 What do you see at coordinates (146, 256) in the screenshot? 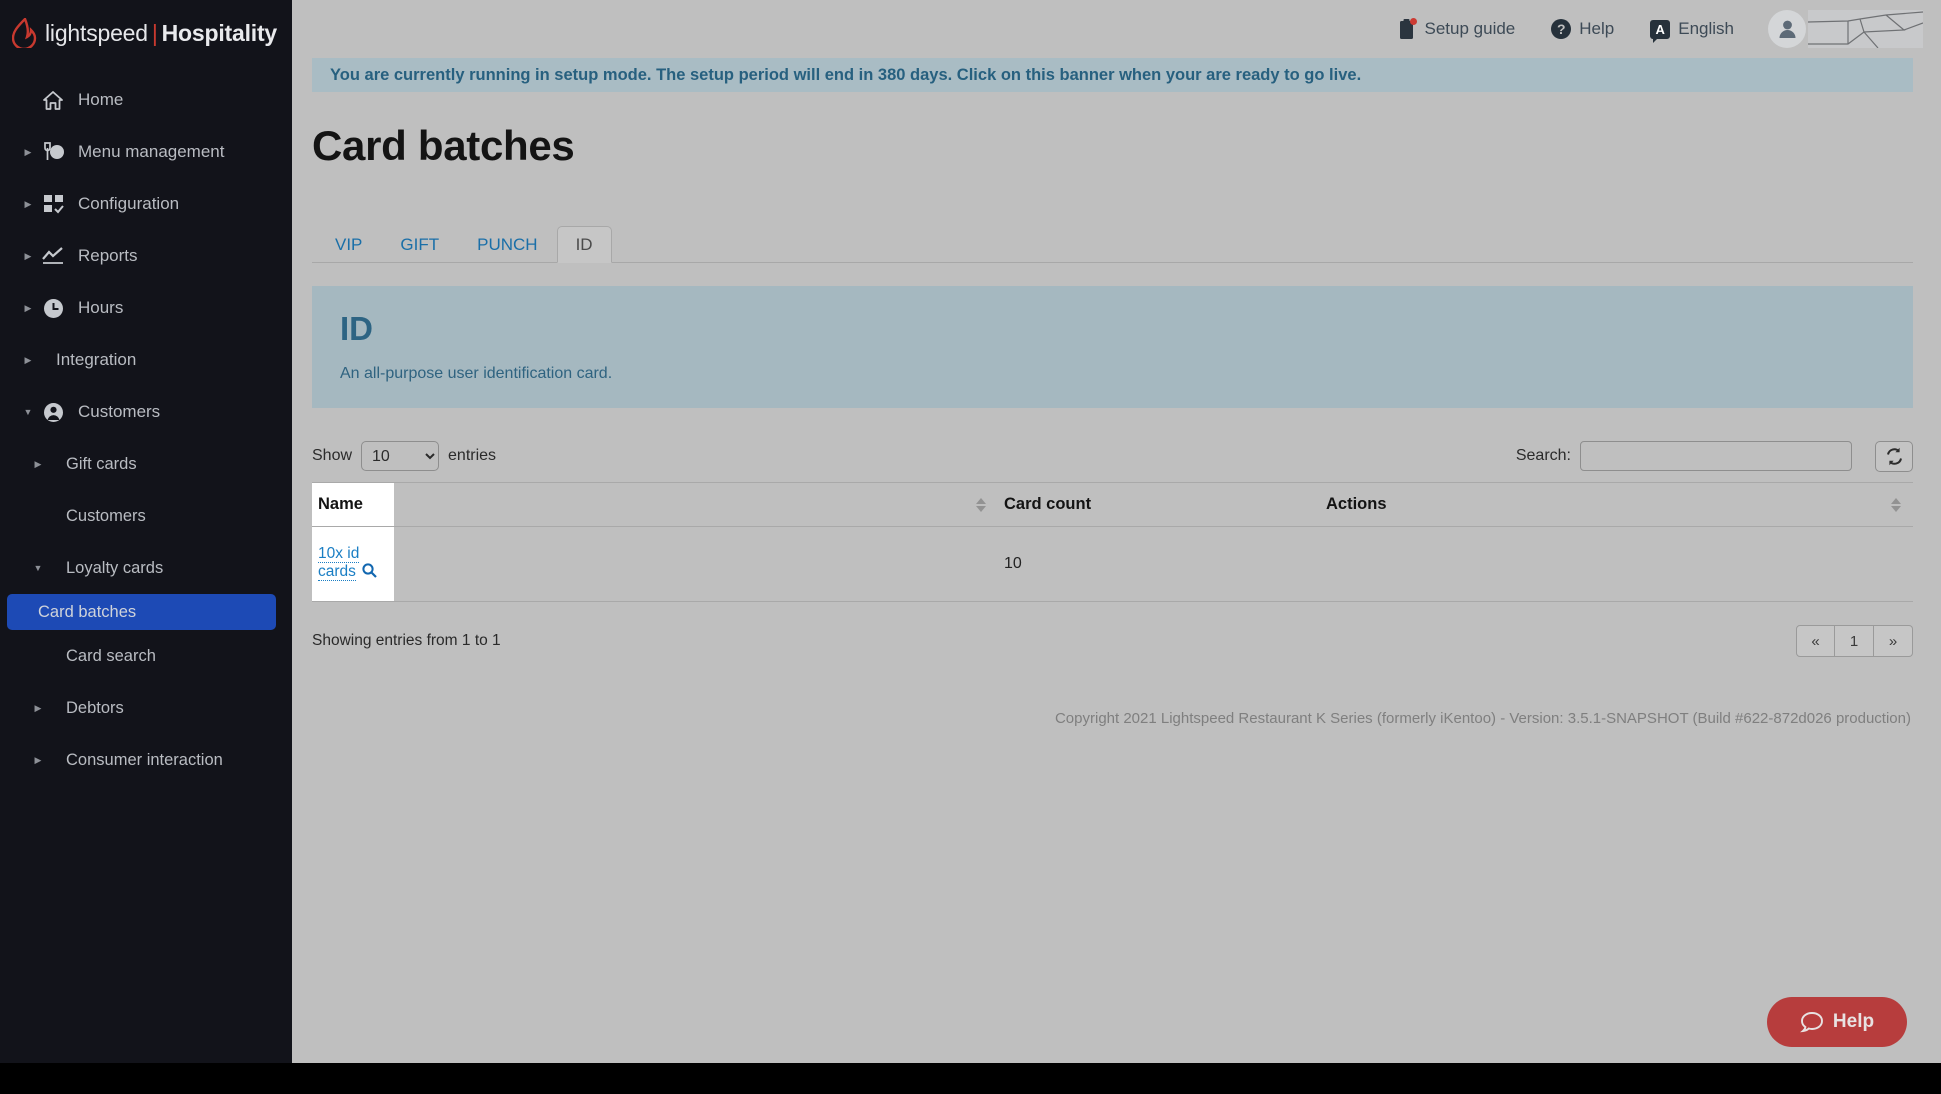
I see `sidebar-item-reports: ▶ Reports` at bounding box center [146, 256].